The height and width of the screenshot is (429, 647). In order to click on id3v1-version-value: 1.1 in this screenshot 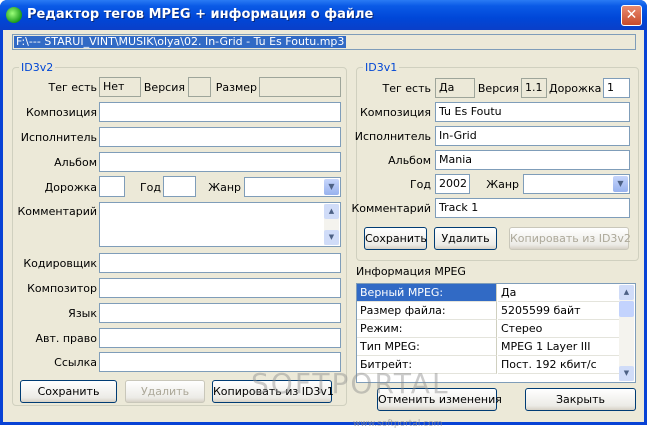, I will do `click(534, 88)`.